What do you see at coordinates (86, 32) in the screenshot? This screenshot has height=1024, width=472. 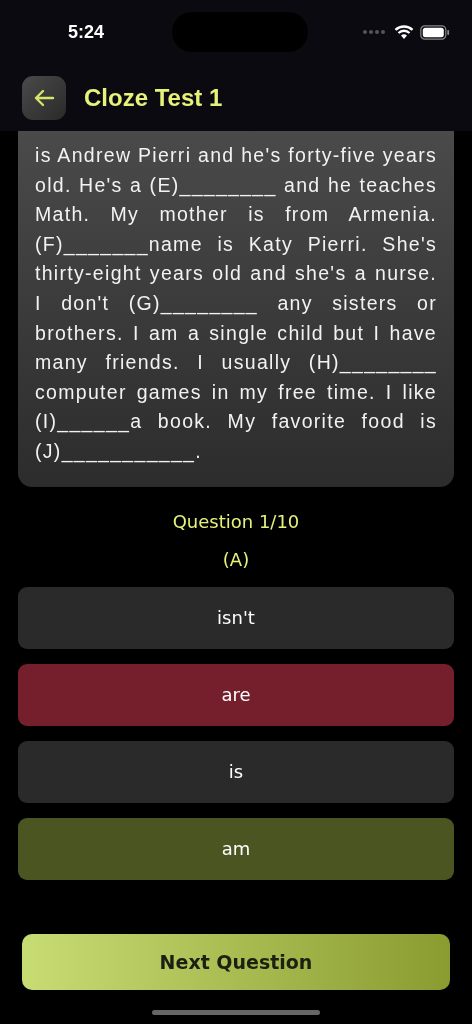 I see `status-time: 5:24` at bounding box center [86, 32].